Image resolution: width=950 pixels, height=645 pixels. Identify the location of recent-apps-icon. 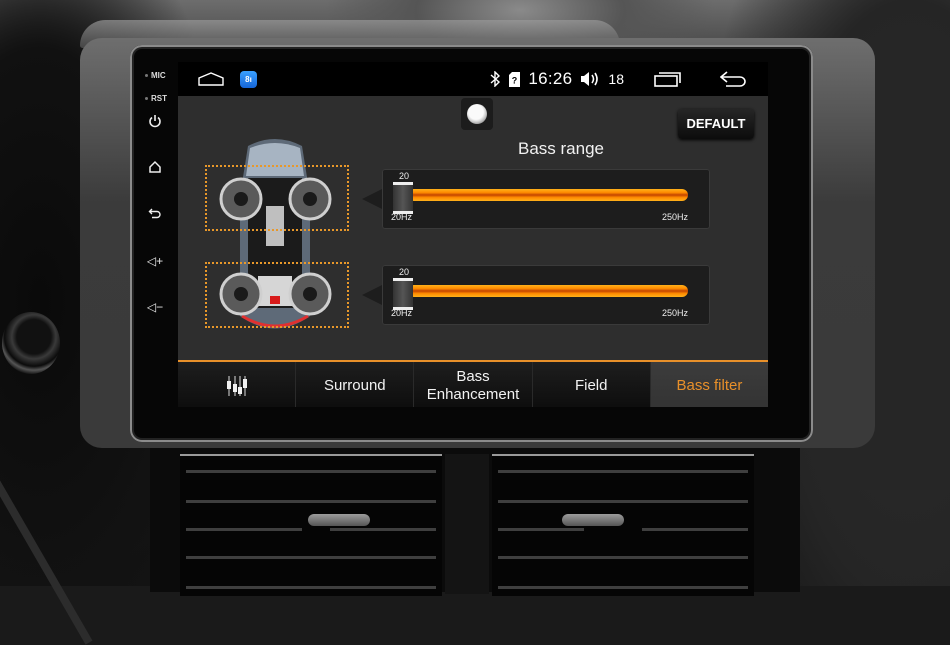
(668, 79).